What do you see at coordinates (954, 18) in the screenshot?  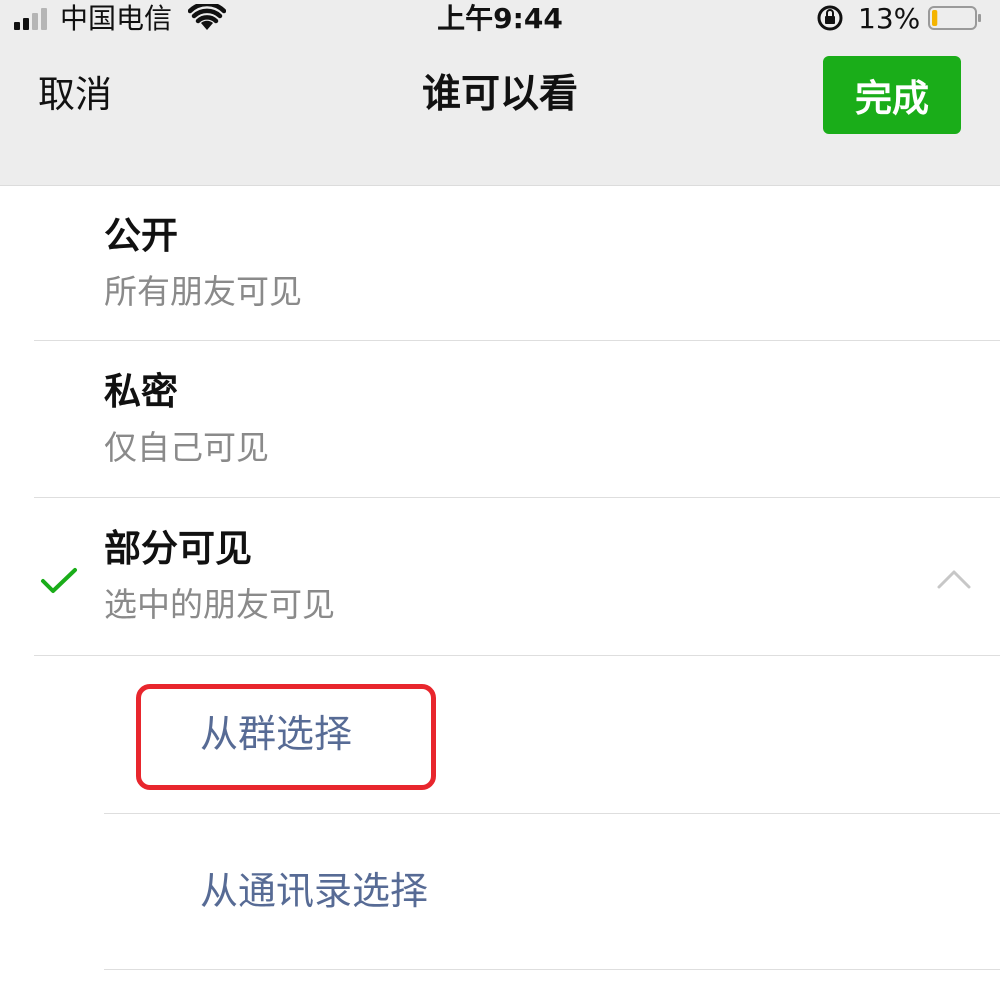 I see `battery-icon` at bounding box center [954, 18].